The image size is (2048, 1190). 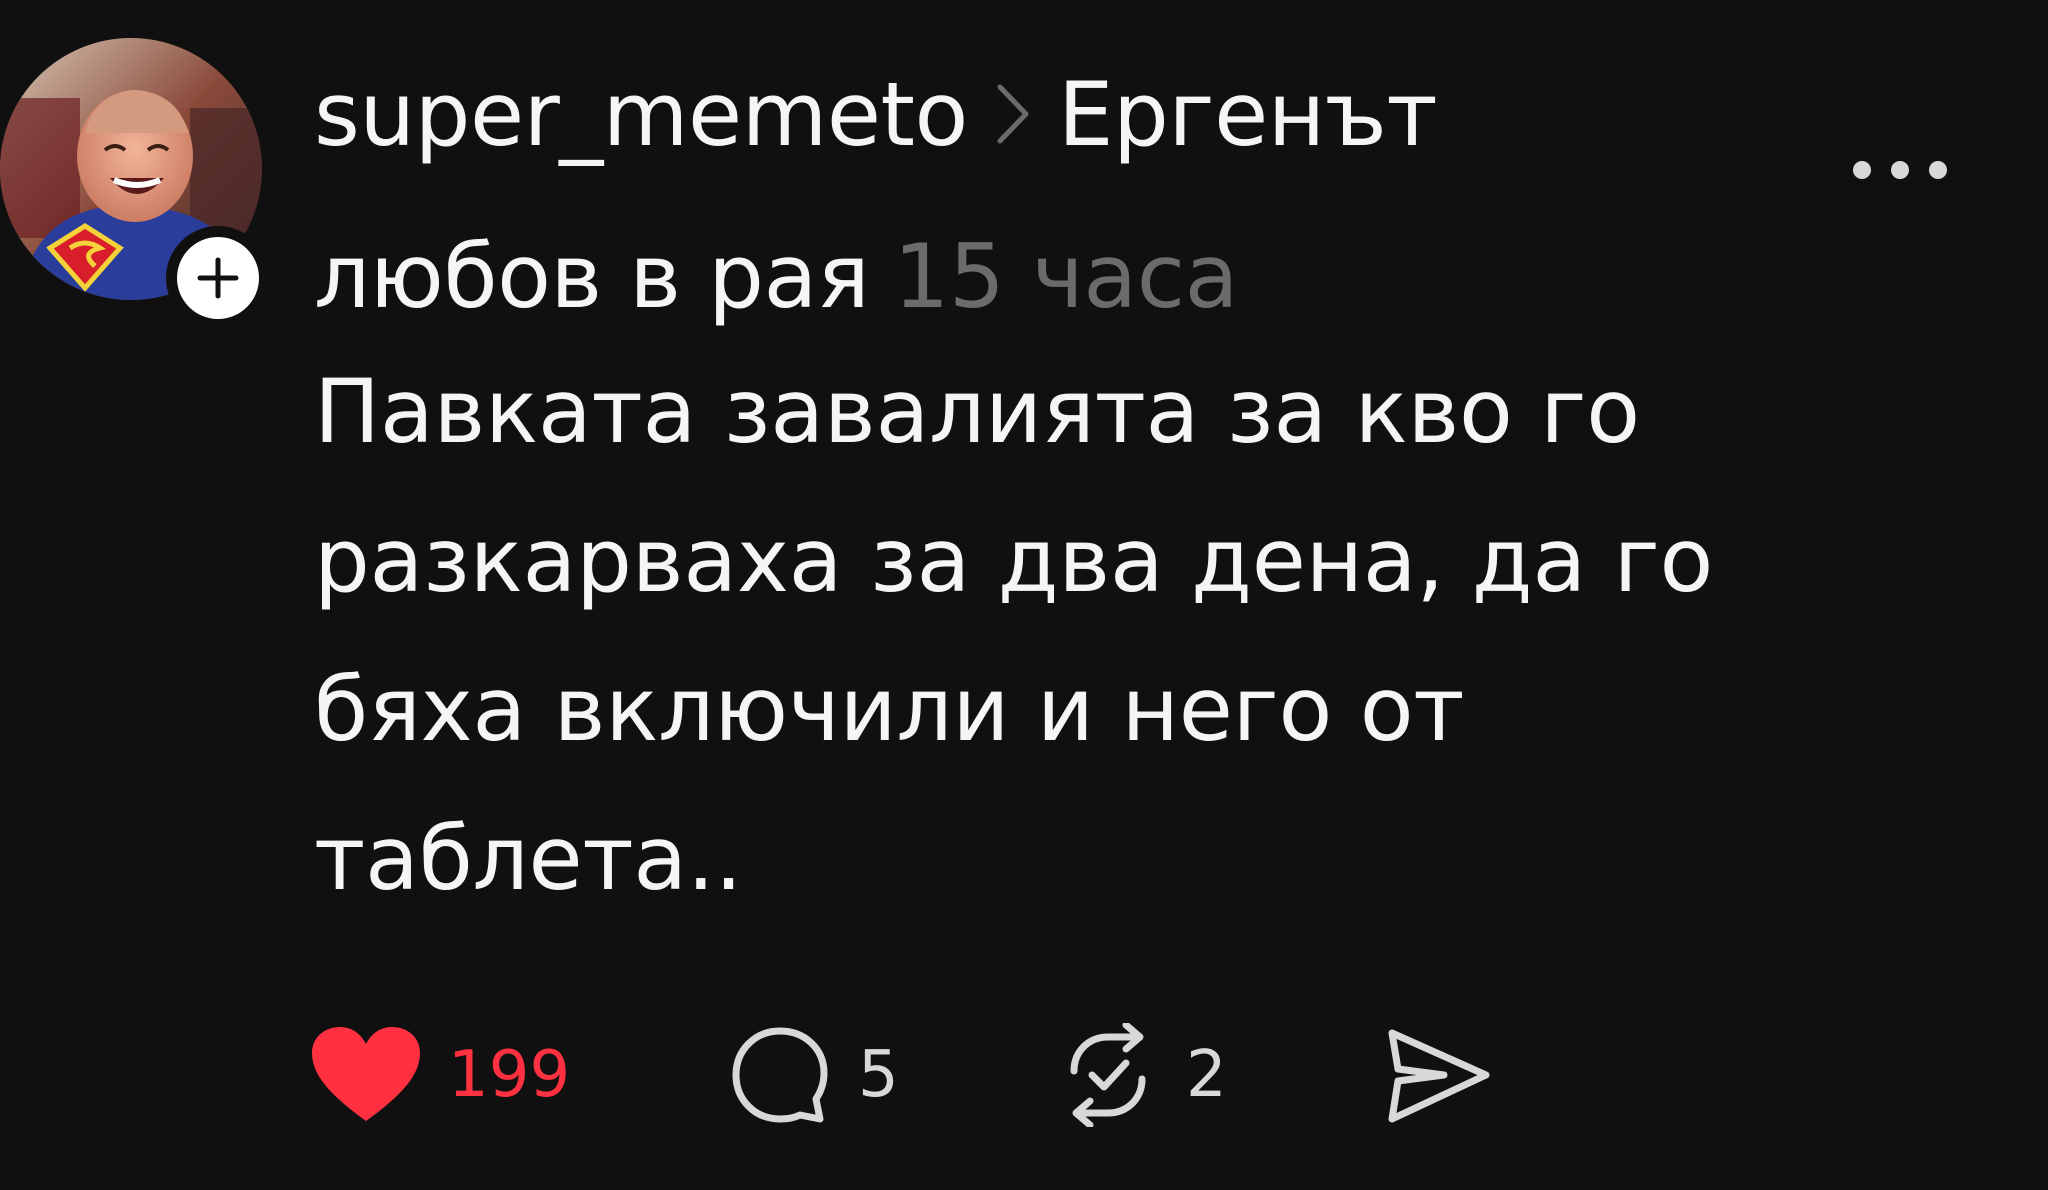 What do you see at coordinates (1206, 1075) in the screenshot?
I see `repost-count: 2` at bounding box center [1206, 1075].